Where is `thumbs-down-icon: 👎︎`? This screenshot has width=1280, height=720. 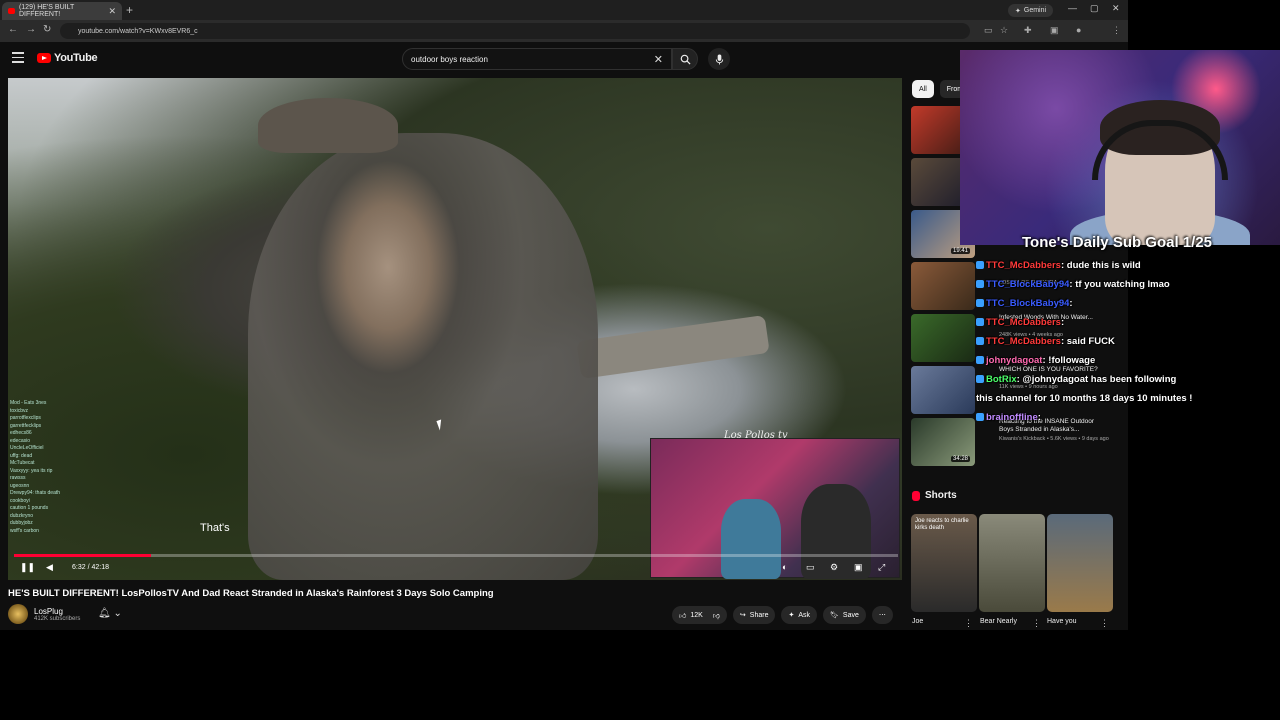 thumbs-down-icon: 👎︎ is located at coordinates (716, 615).